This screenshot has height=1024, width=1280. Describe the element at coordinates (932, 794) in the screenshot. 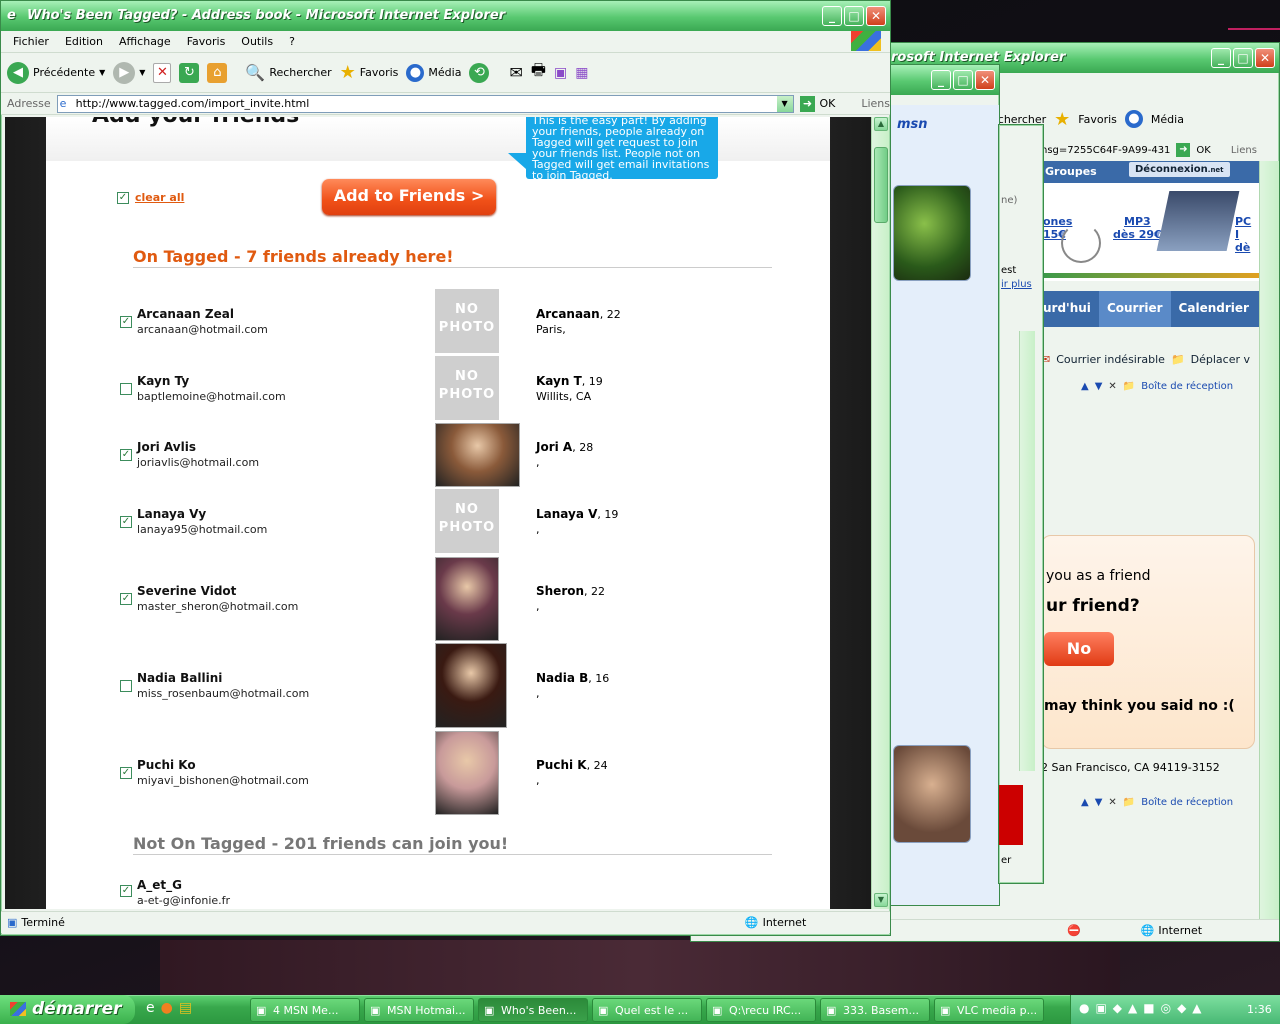

I see `msn-contact-picture` at that location.